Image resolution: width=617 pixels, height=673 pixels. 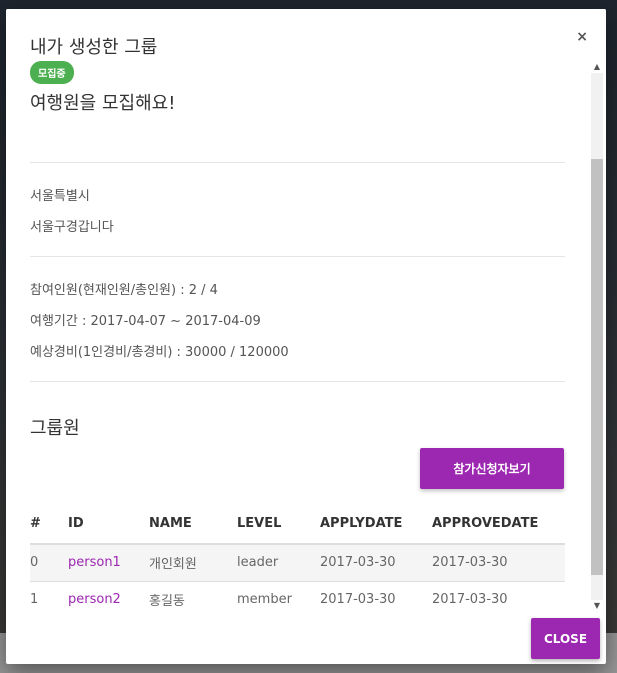 I want to click on scroll-up-arrow-icon: ▲, so click(x=597, y=67).